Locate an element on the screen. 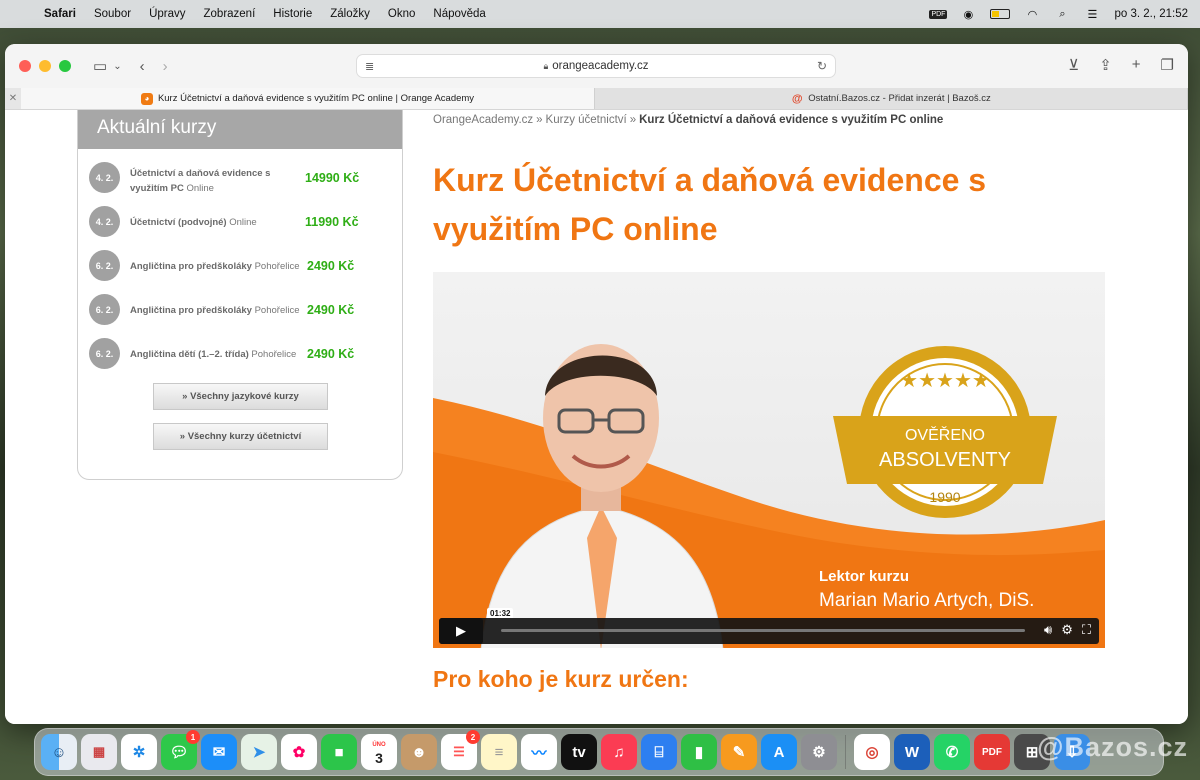 This screenshot has height=780, width=1200. share-icon: ⇪ is located at coordinates (1105, 65).